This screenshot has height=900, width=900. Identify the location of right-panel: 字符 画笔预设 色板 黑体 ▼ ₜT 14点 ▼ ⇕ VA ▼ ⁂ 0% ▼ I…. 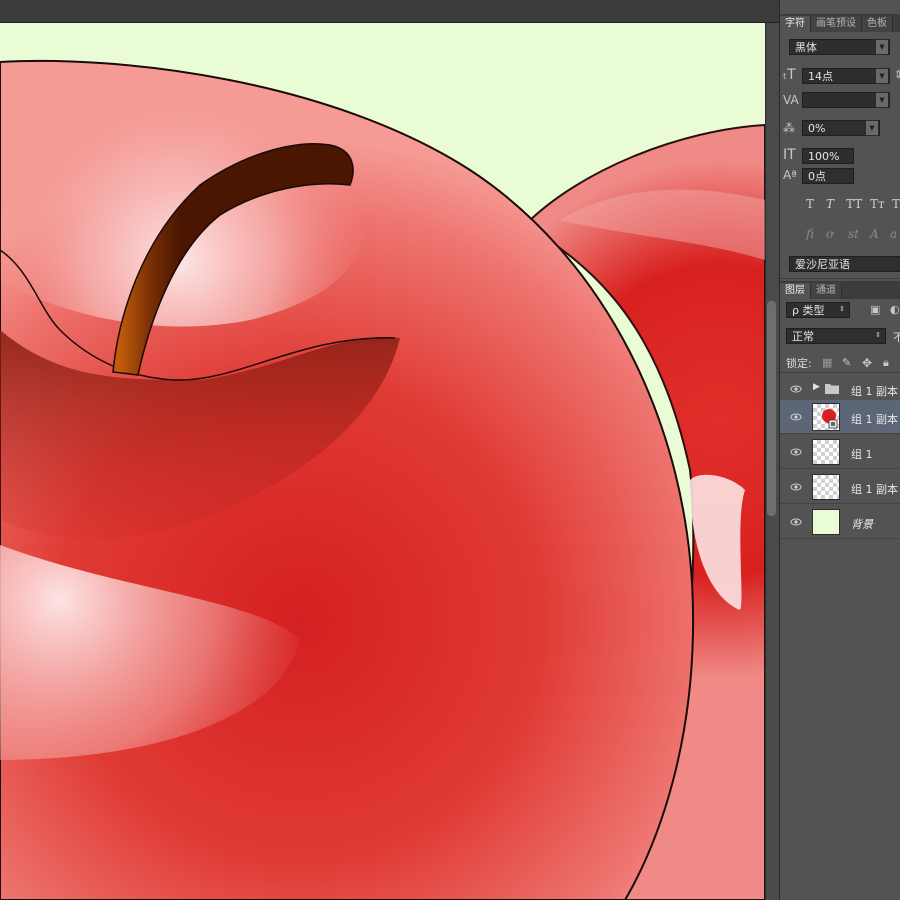
(839, 450).